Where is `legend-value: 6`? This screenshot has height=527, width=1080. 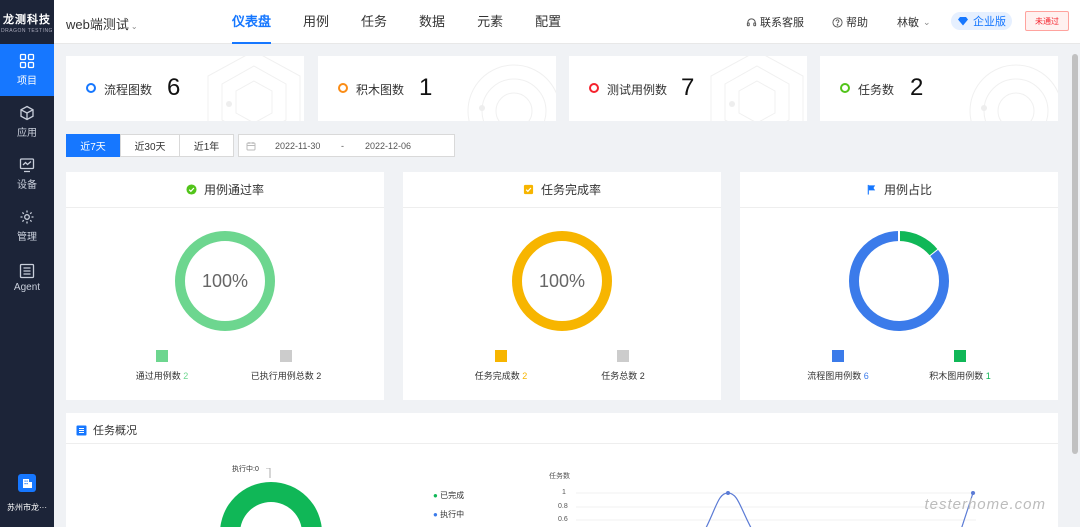
legend-value: 6 is located at coordinates (866, 376).